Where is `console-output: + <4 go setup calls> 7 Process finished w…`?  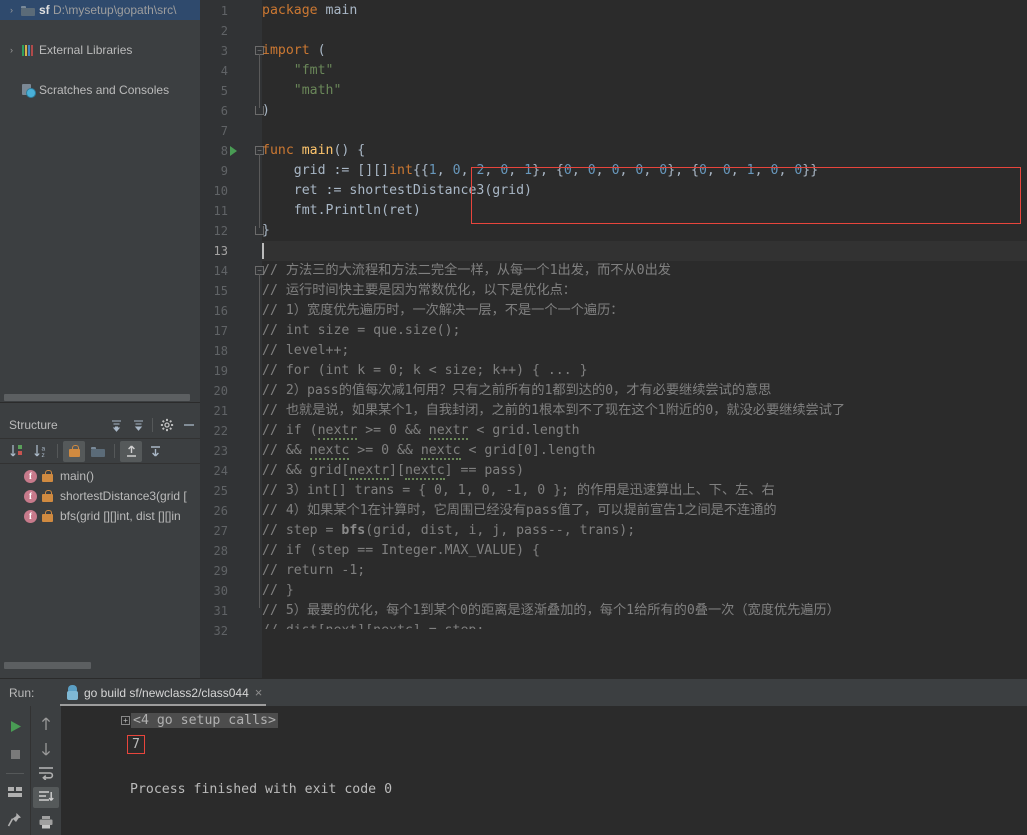
console-output: + <4 go setup calls> 7 Process finished w… is located at coordinates (544, 770).